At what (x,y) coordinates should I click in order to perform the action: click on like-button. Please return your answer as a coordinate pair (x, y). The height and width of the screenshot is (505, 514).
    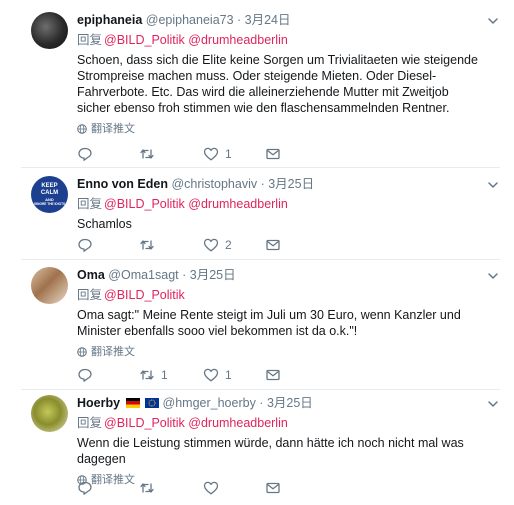
    Looking at the image, I should click on (214, 488).